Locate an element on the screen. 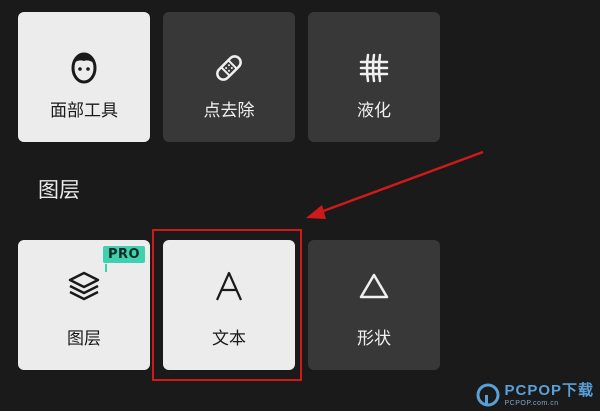  watermark: PCPOP下载 PCPOP.com.cn is located at coordinates (535, 395).